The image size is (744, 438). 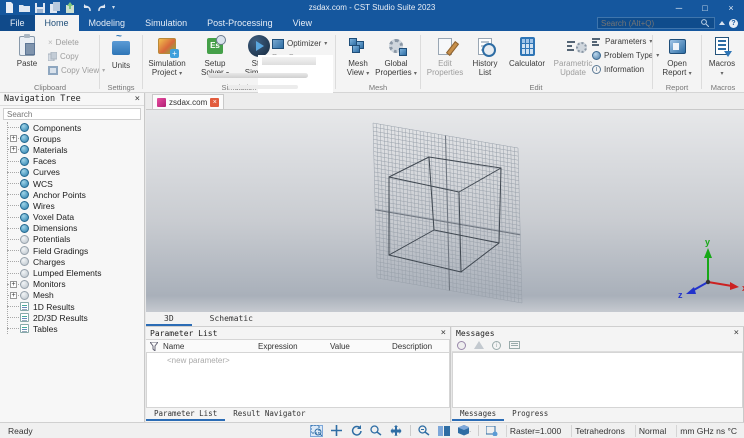 I want to click on messages-body, so click(x=597, y=380).